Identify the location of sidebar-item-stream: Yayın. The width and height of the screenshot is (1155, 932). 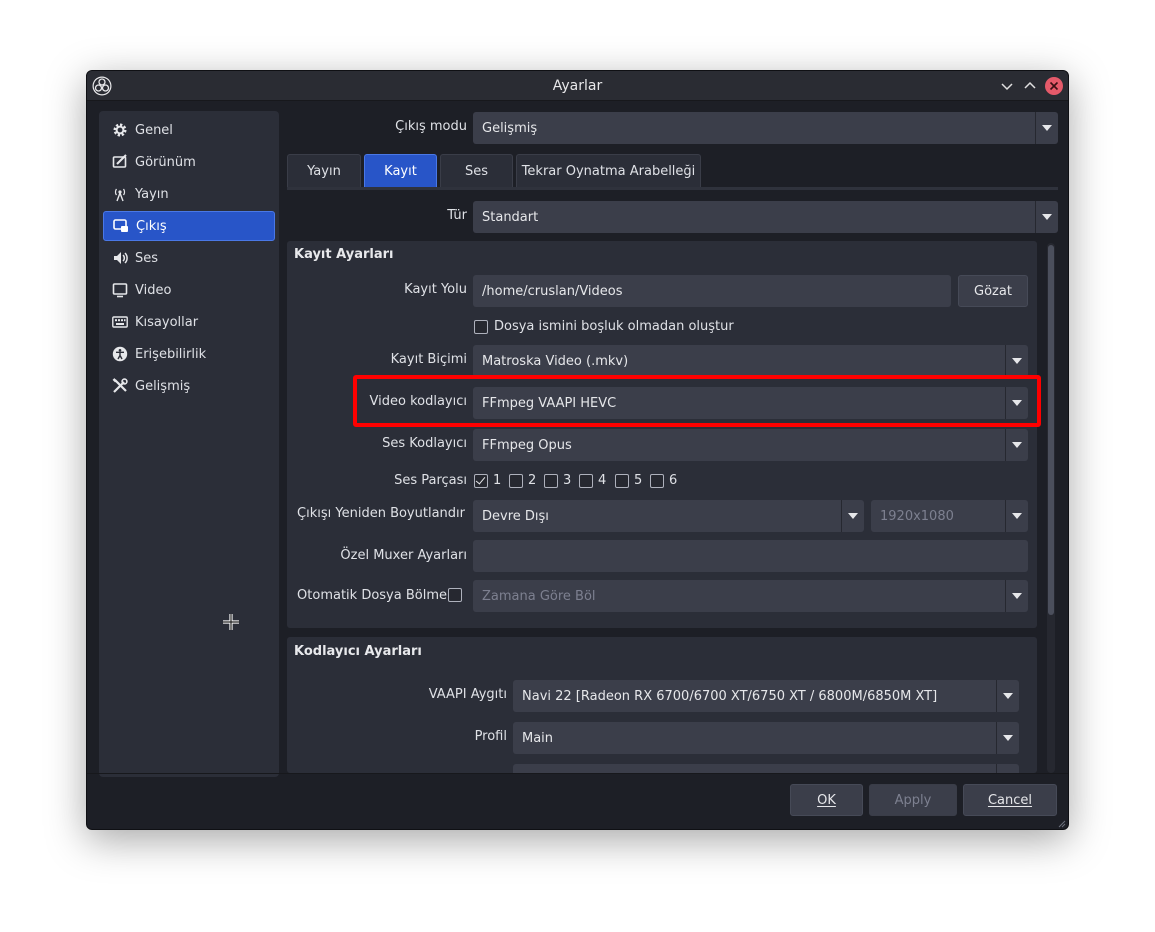
(189, 194).